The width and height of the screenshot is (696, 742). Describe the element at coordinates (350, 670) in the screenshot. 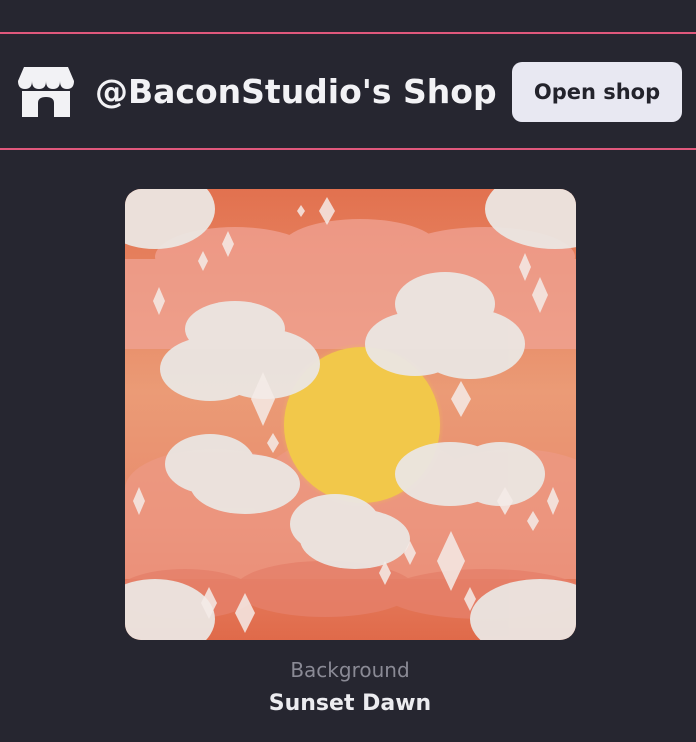

I see `item-category: Background` at that location.